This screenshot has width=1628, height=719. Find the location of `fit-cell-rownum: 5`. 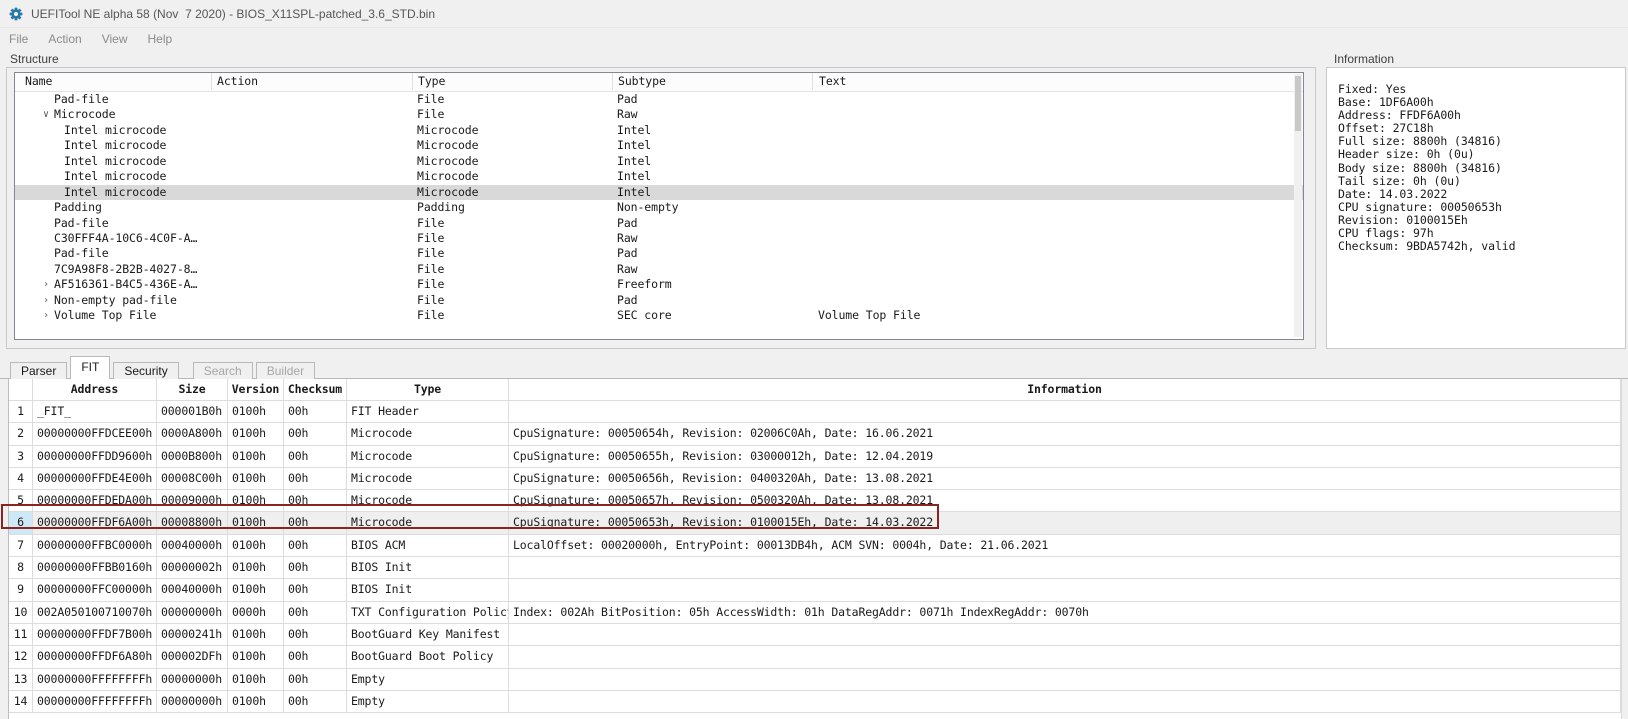

fit-cell-rownum: 5 is located at coordinates (21, 501).